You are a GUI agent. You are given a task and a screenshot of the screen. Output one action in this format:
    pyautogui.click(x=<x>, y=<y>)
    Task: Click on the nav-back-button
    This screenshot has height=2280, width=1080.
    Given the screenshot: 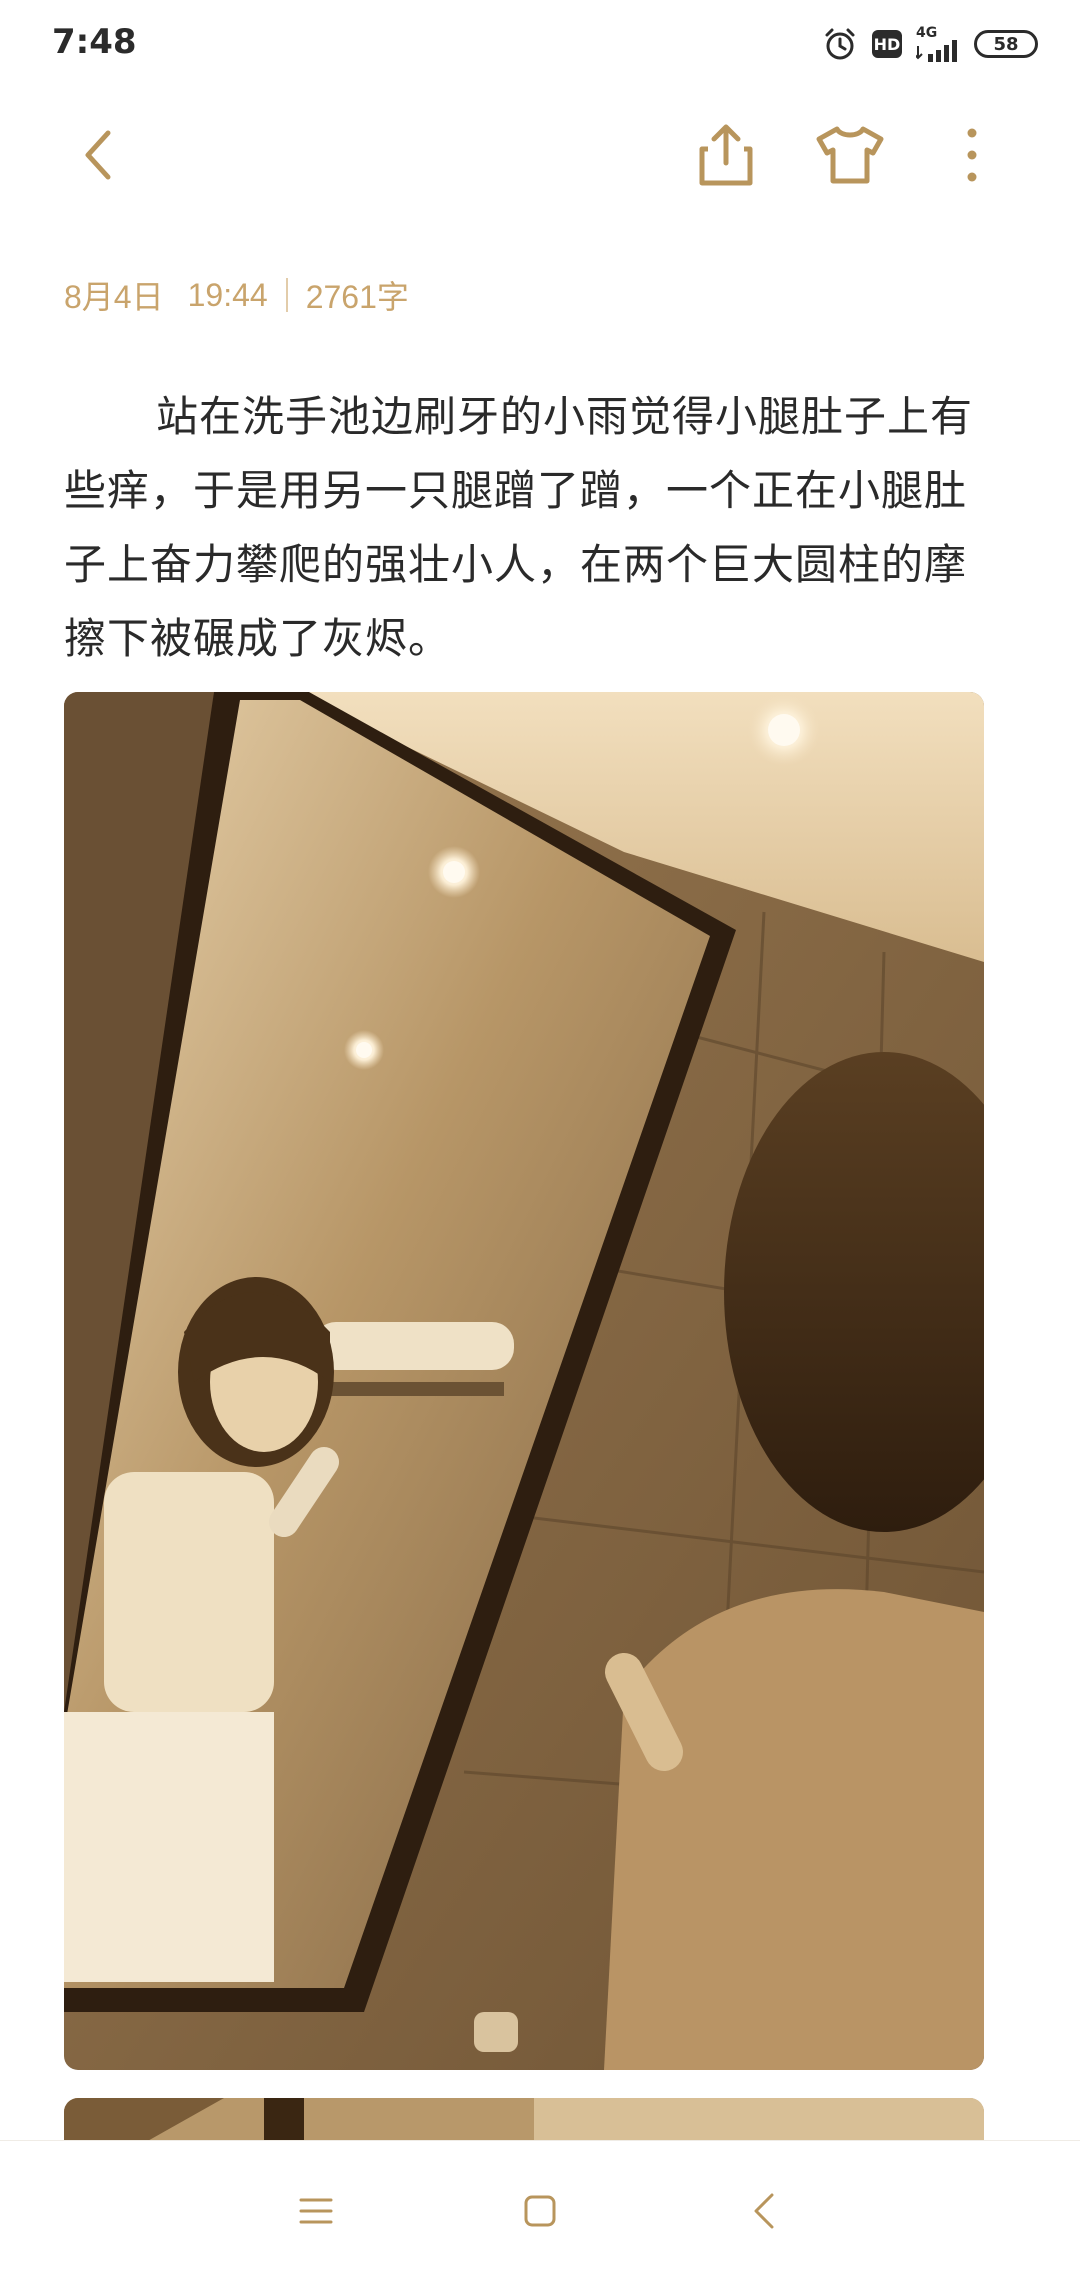 What is the action you would take?
    pyautogui.click(x=764, y=2211)
    